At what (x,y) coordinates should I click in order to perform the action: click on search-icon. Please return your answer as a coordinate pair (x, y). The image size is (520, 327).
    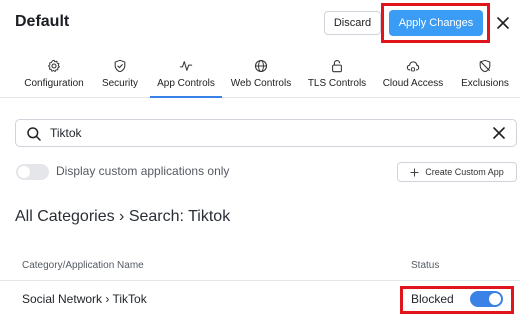
    Looking at the image, I should click on (34, 136).